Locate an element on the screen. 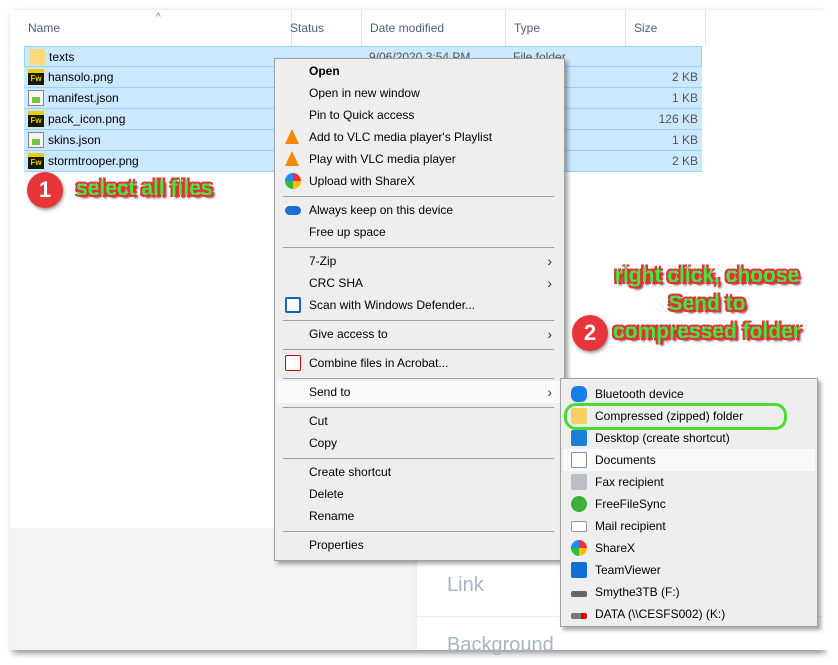 The height and width of the screenshot is (665, 838). sendto-desktop: Desktop (create shortcut) is located at coordinates (689, 438).